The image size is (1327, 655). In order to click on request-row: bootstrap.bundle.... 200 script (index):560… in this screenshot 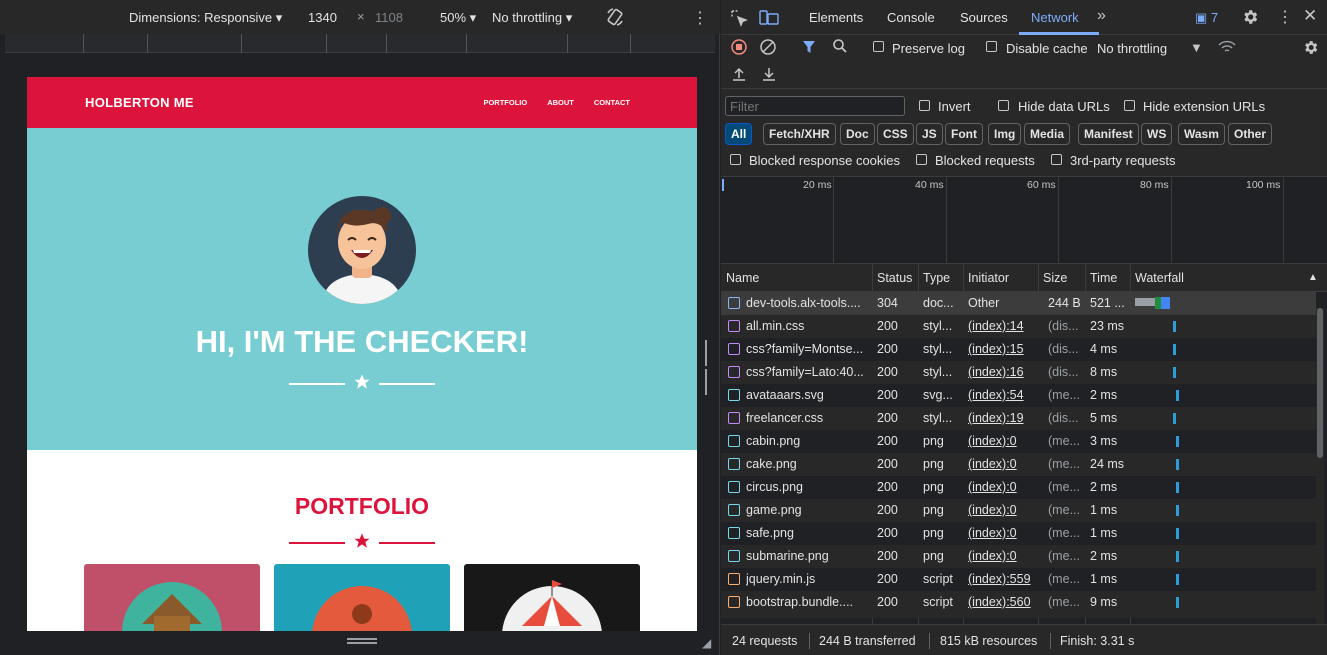, I will do `click(1018, 602)`.